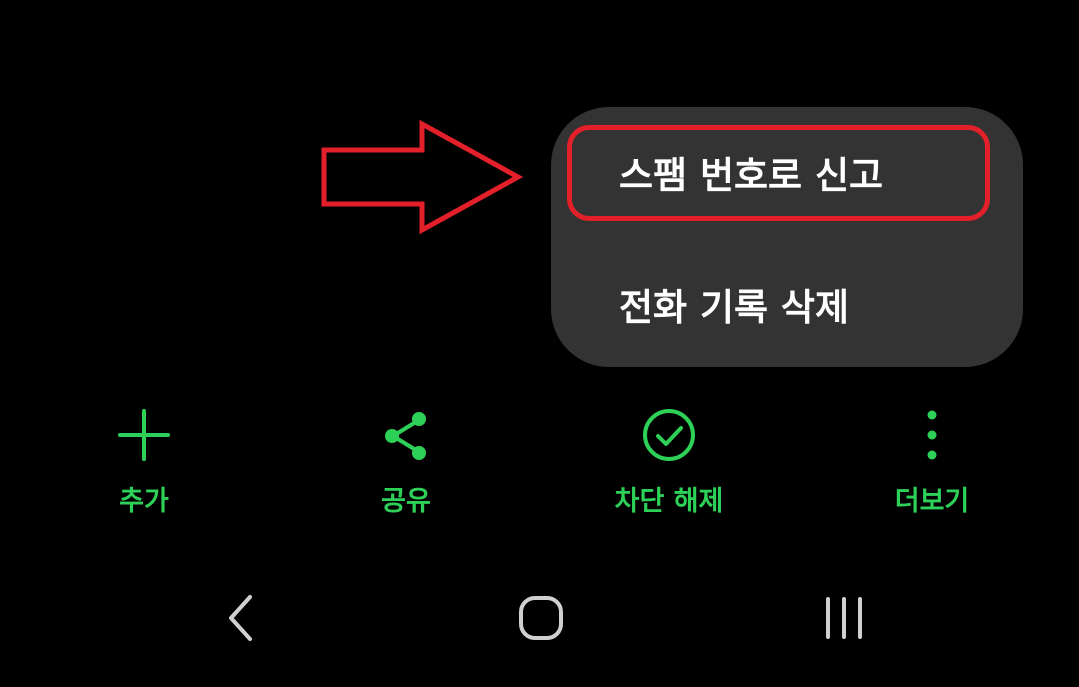 Image resolution: width=1079 pixels, height=687 pixels. What do you see at coordinates (144, 435) in the screenshot?
I see `plus-icon` at bounding box center [144, 435].